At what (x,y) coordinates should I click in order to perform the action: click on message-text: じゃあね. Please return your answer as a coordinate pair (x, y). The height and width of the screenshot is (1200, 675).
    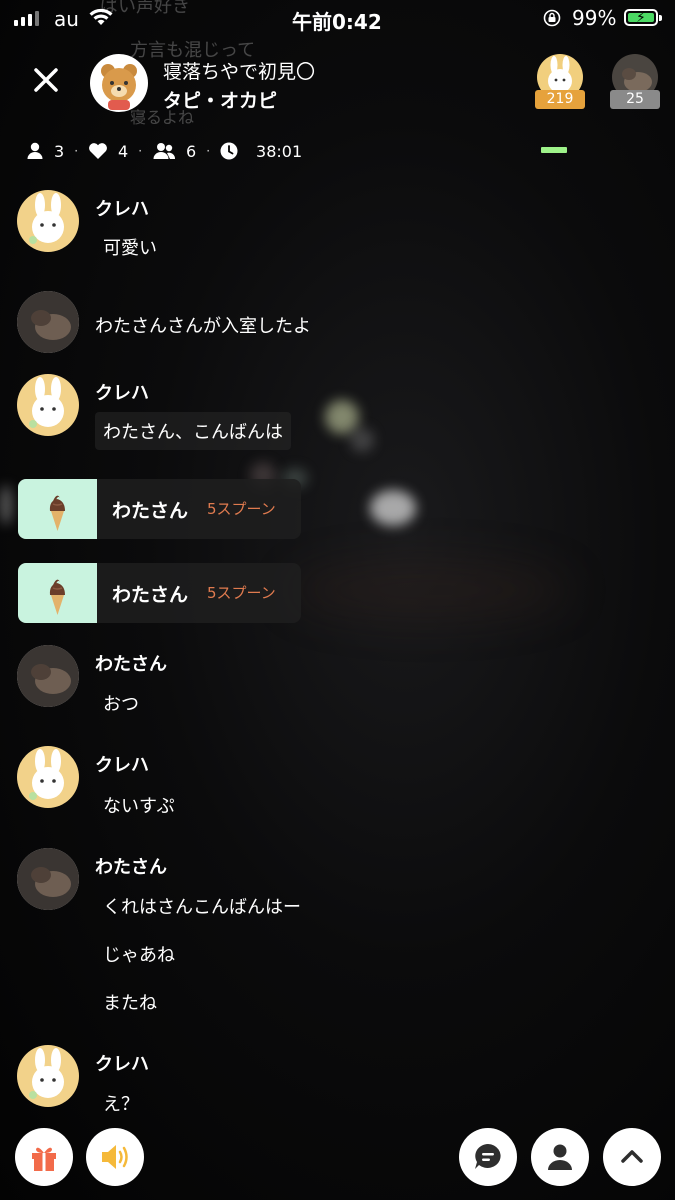
    Looking at the image, I should click on (139, 955).